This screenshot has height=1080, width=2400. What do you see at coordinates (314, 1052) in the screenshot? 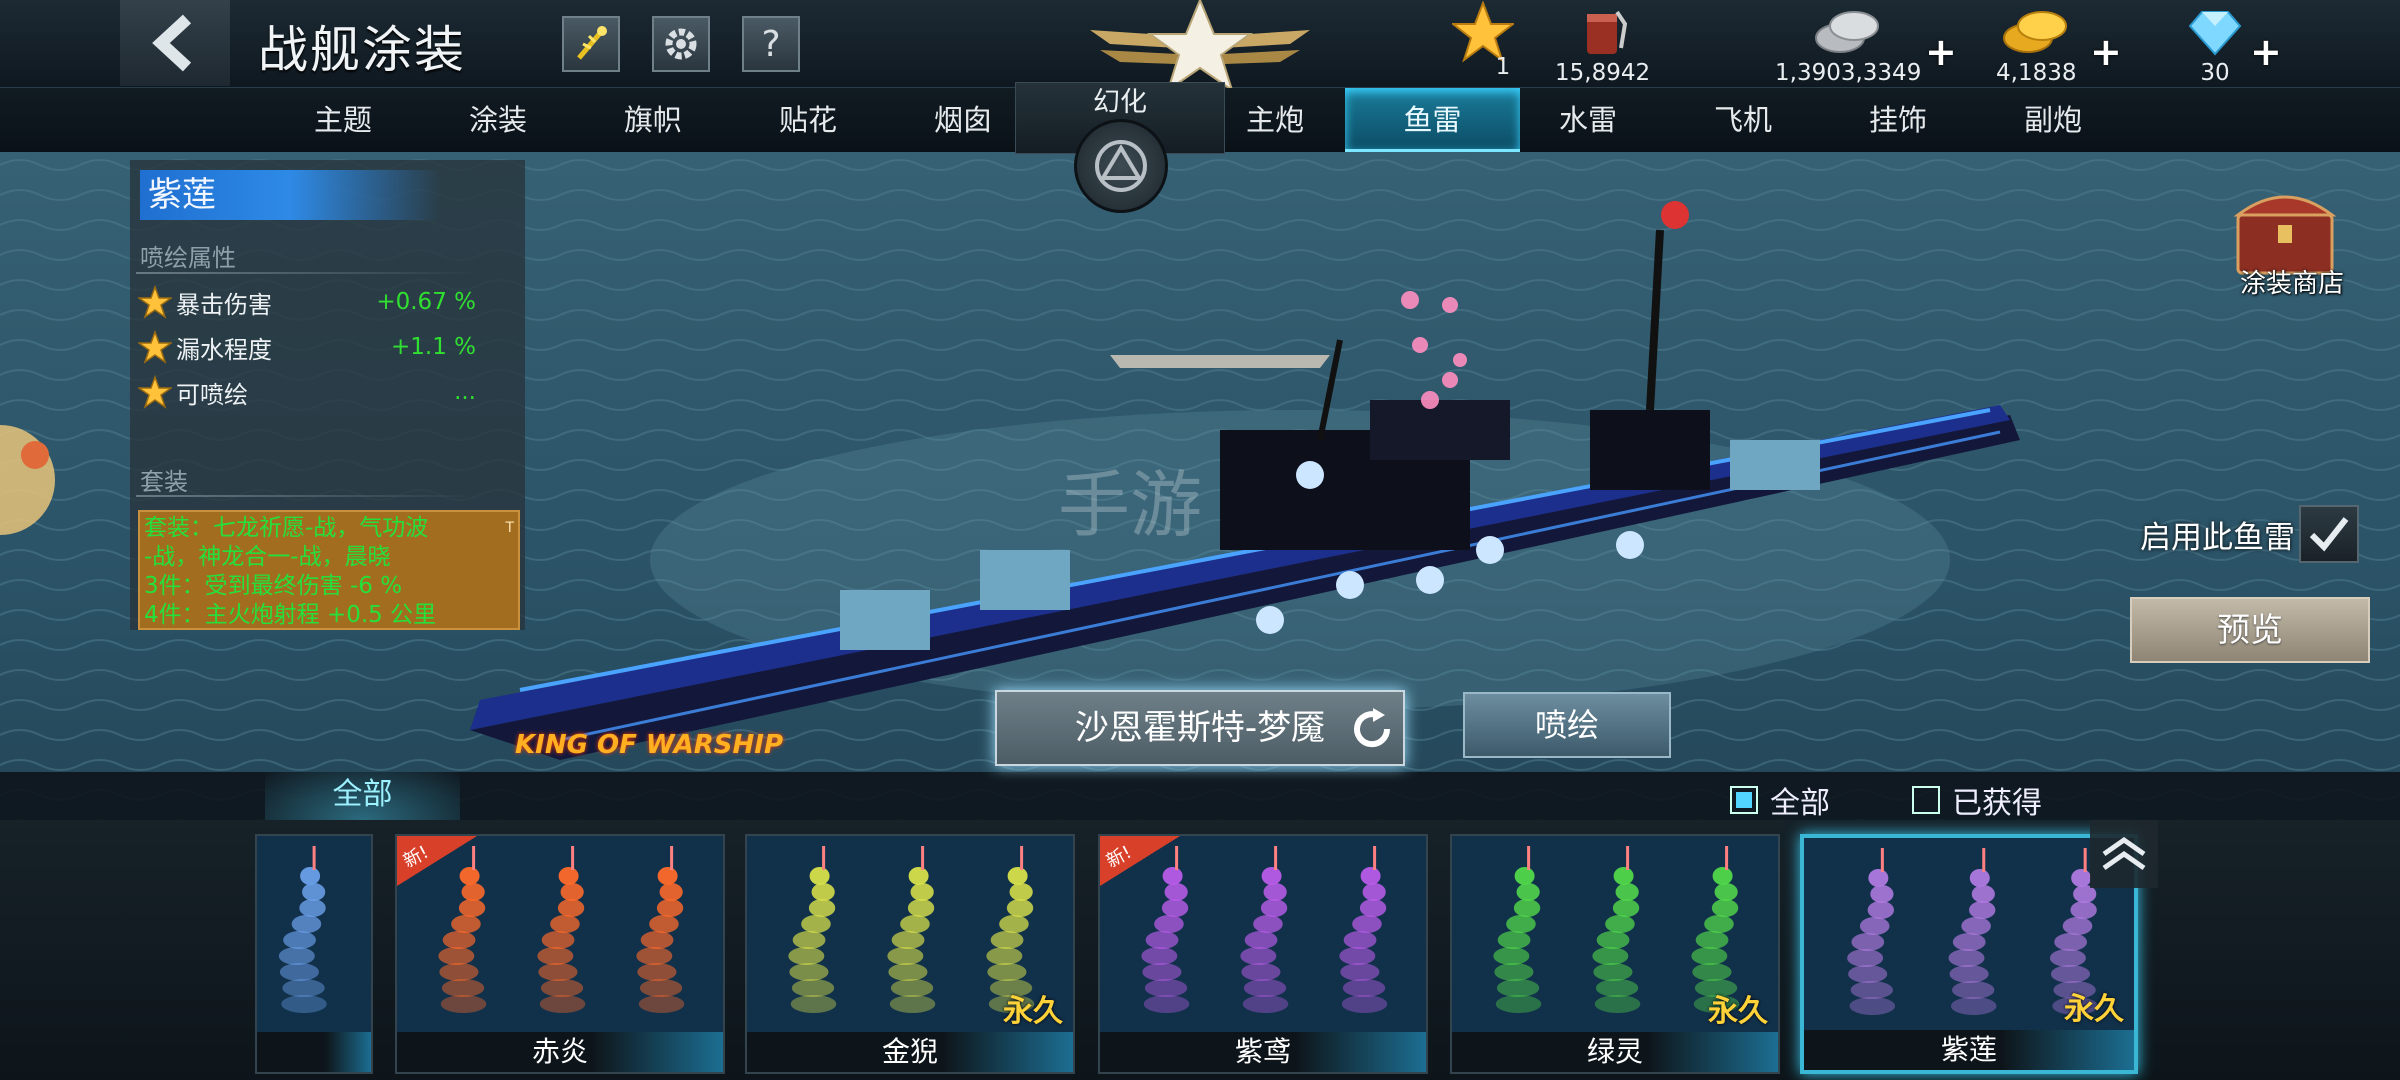
I see `skin-card-name` at bounding box center [314, 1052].